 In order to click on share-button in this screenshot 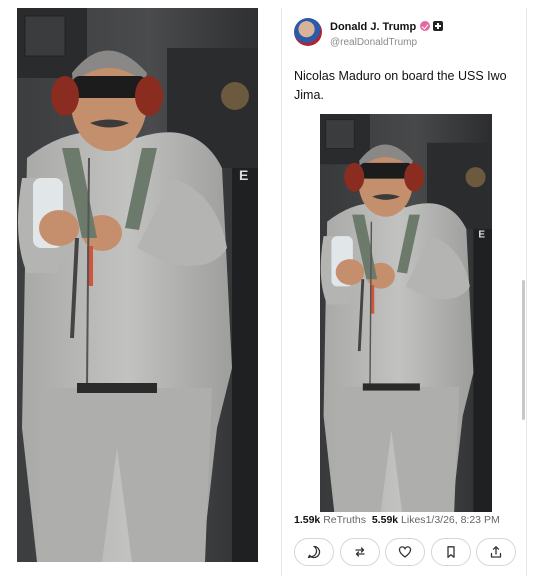, I will do `click(496, 552)`.